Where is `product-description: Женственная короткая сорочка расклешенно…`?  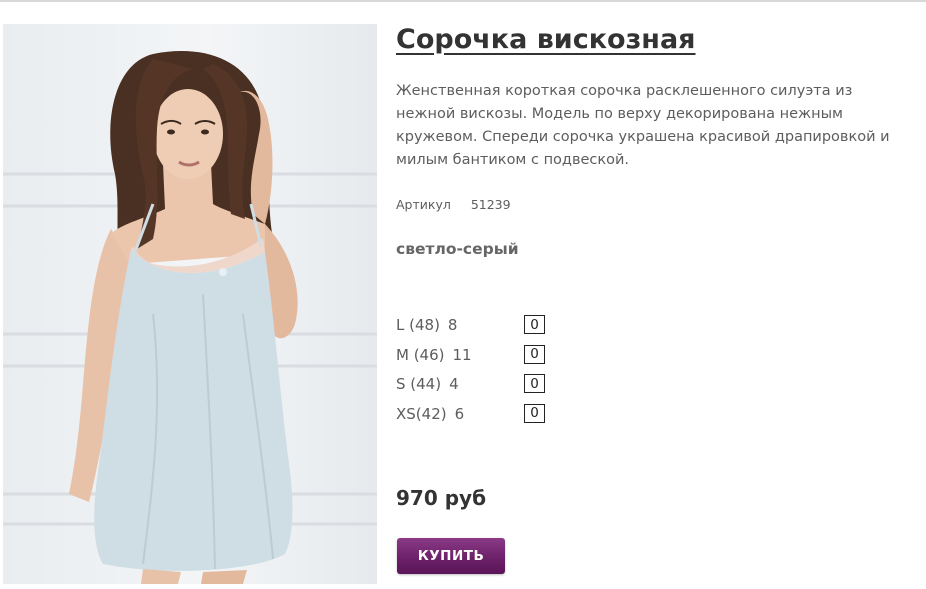 product-description: Женственная короткая сорочка расклешенно… is located at coordinates (643, 125).